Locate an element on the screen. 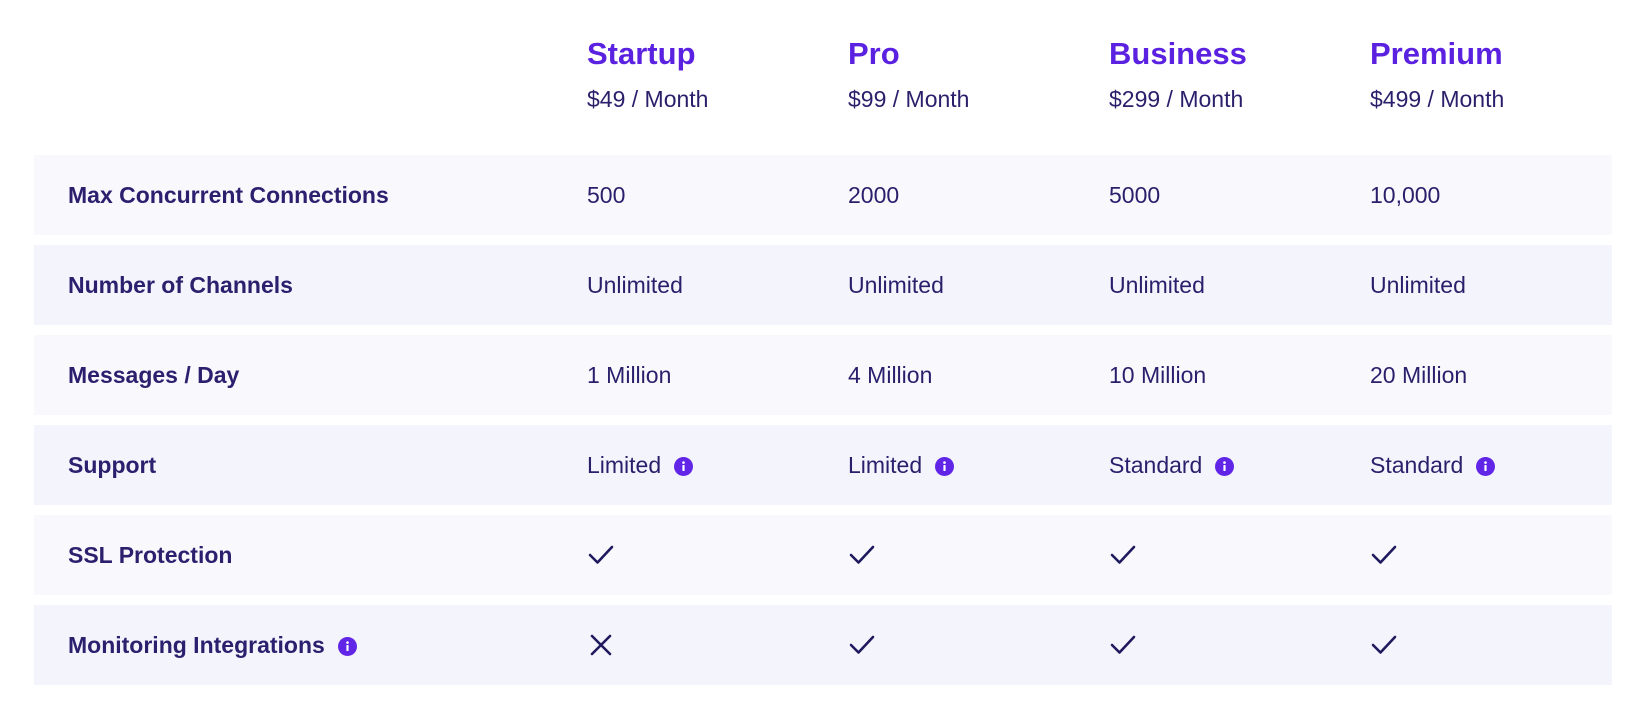 The width and height of the screenshot is (1626, 704). cell-startup: Limited is located at coordinates (640, 465).